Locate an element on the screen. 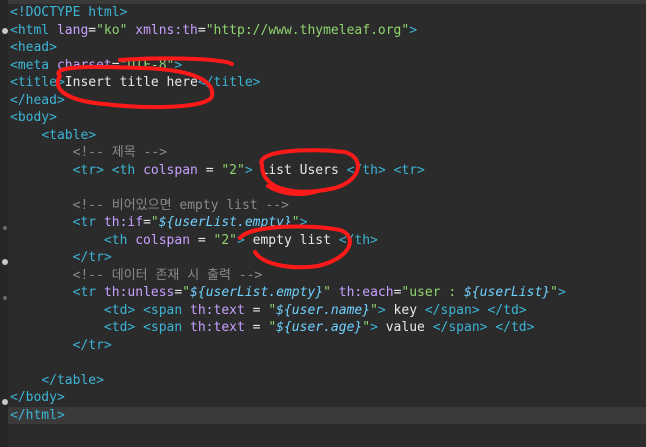  code-token: <!-- 비어있으면 empty list --> is located at coordinates (180, 205).